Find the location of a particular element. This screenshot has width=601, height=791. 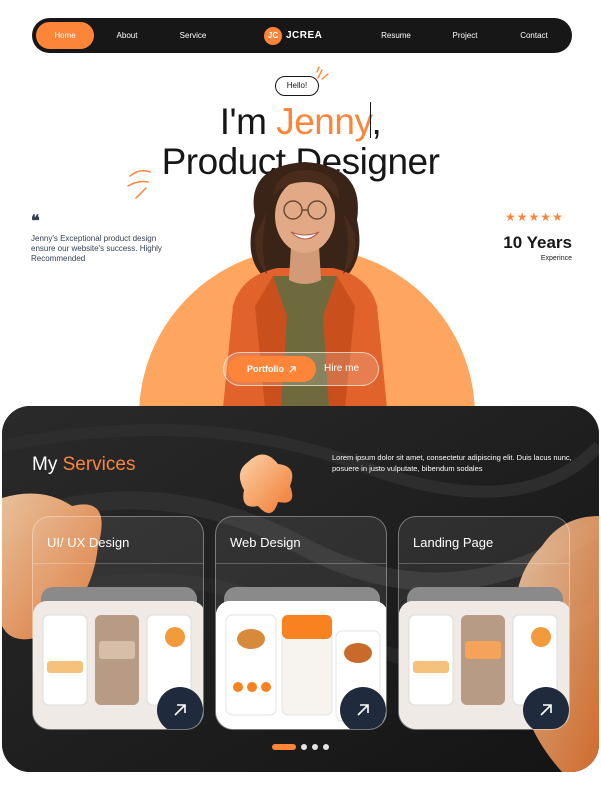

logo-mark-icon: JC is located at coordinates (273, 35).